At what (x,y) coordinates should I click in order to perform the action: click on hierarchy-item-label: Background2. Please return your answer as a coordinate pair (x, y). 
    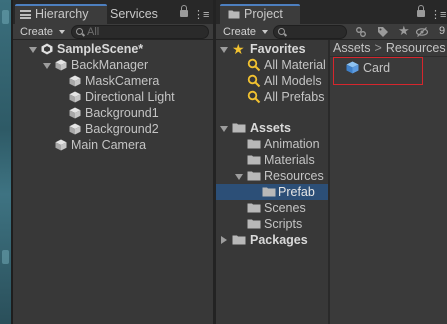
    Looking at the image, I should click on (122, 129).